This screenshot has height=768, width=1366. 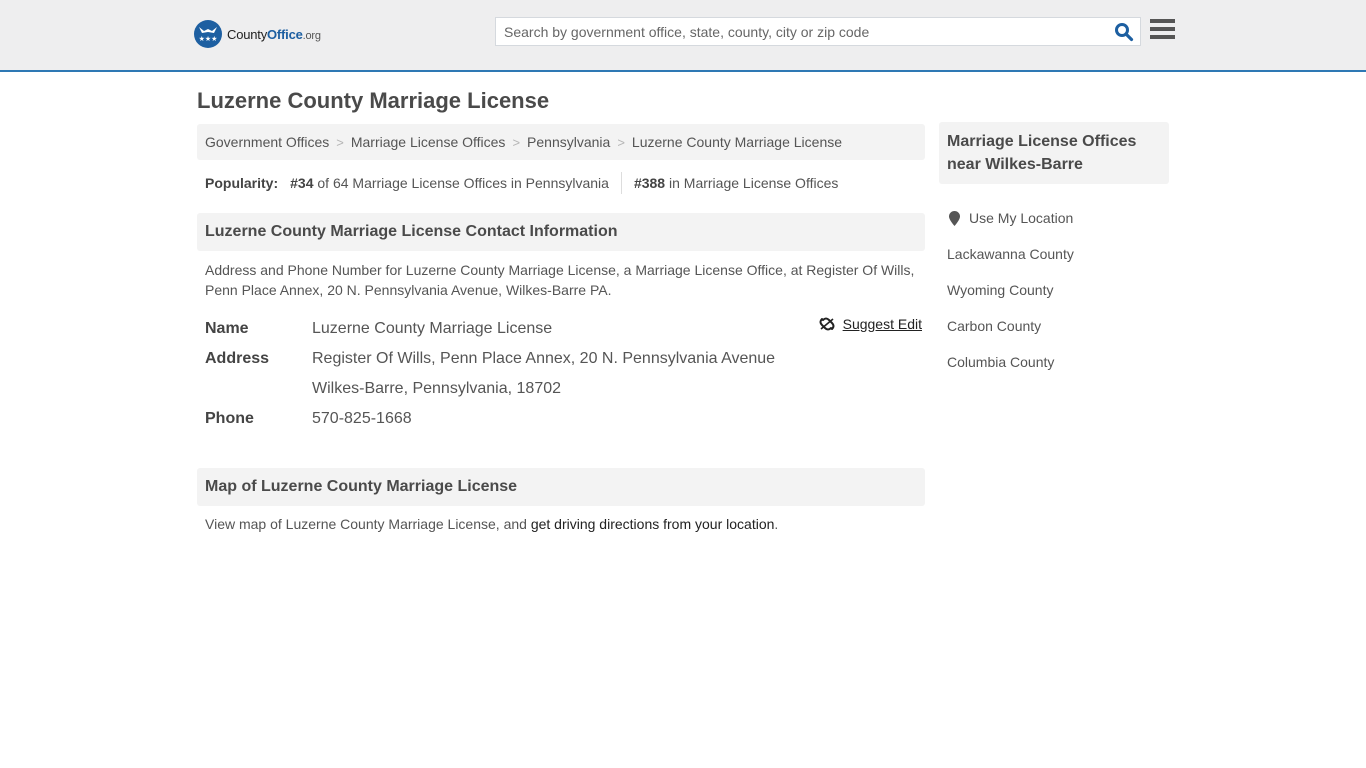 What do you see at coordinates (882, 324) in the screenshot?
I see `suggest-edit-label: Suggest Edit` at bounding box center [882, 324].